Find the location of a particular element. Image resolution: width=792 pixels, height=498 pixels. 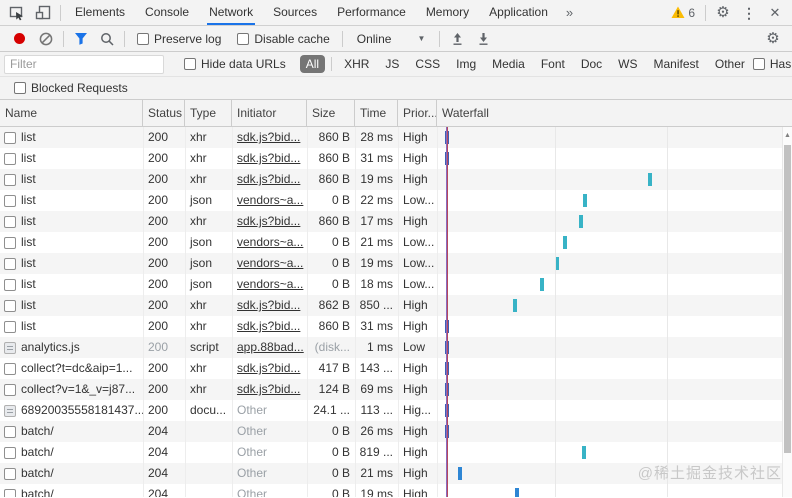

scrollbar-thumb is located at coordinates (787, 299).